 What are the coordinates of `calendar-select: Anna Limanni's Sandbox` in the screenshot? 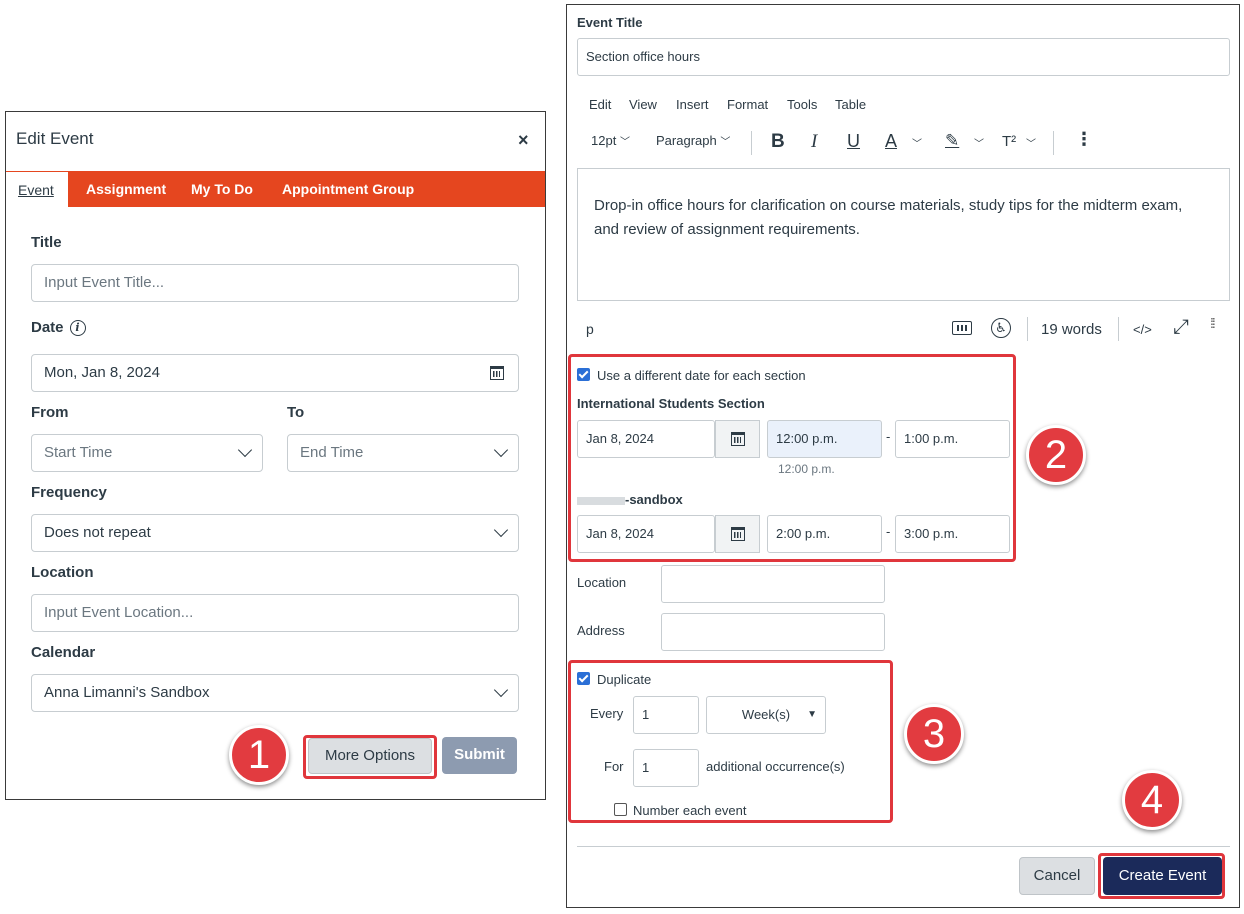 It's located at (275, 693).